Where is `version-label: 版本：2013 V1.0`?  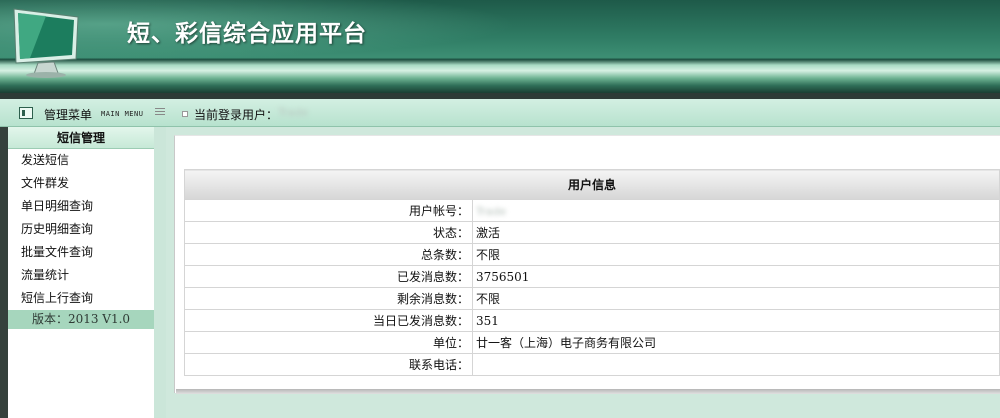 version-label: 版本：2013 V1.0 is located at coordinates (81, 319).